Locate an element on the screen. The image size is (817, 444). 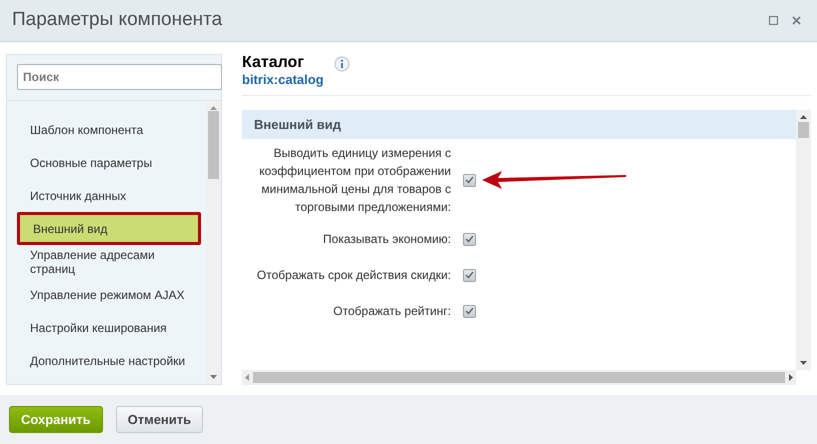
scroll-right-icon is located at coordinates (791, 377).